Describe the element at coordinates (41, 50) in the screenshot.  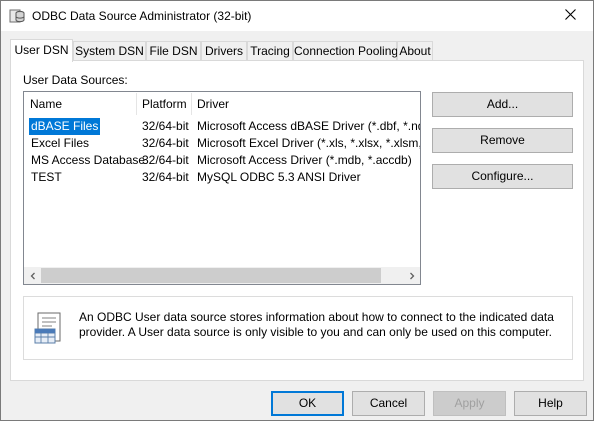
I see `tab-user-dsn: User DSN` at that location.